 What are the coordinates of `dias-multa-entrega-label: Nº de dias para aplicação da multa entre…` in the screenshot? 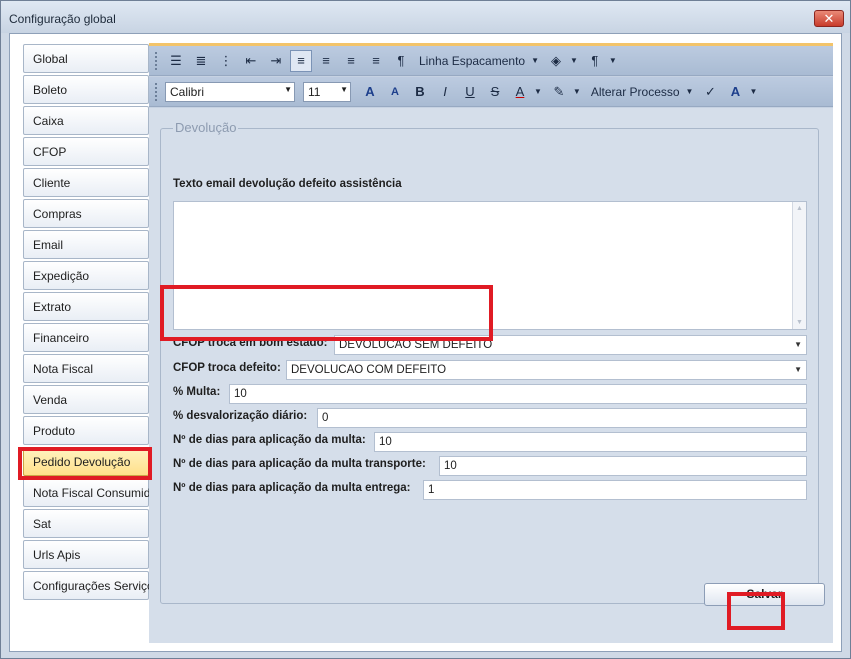 It's located at (292, 488).